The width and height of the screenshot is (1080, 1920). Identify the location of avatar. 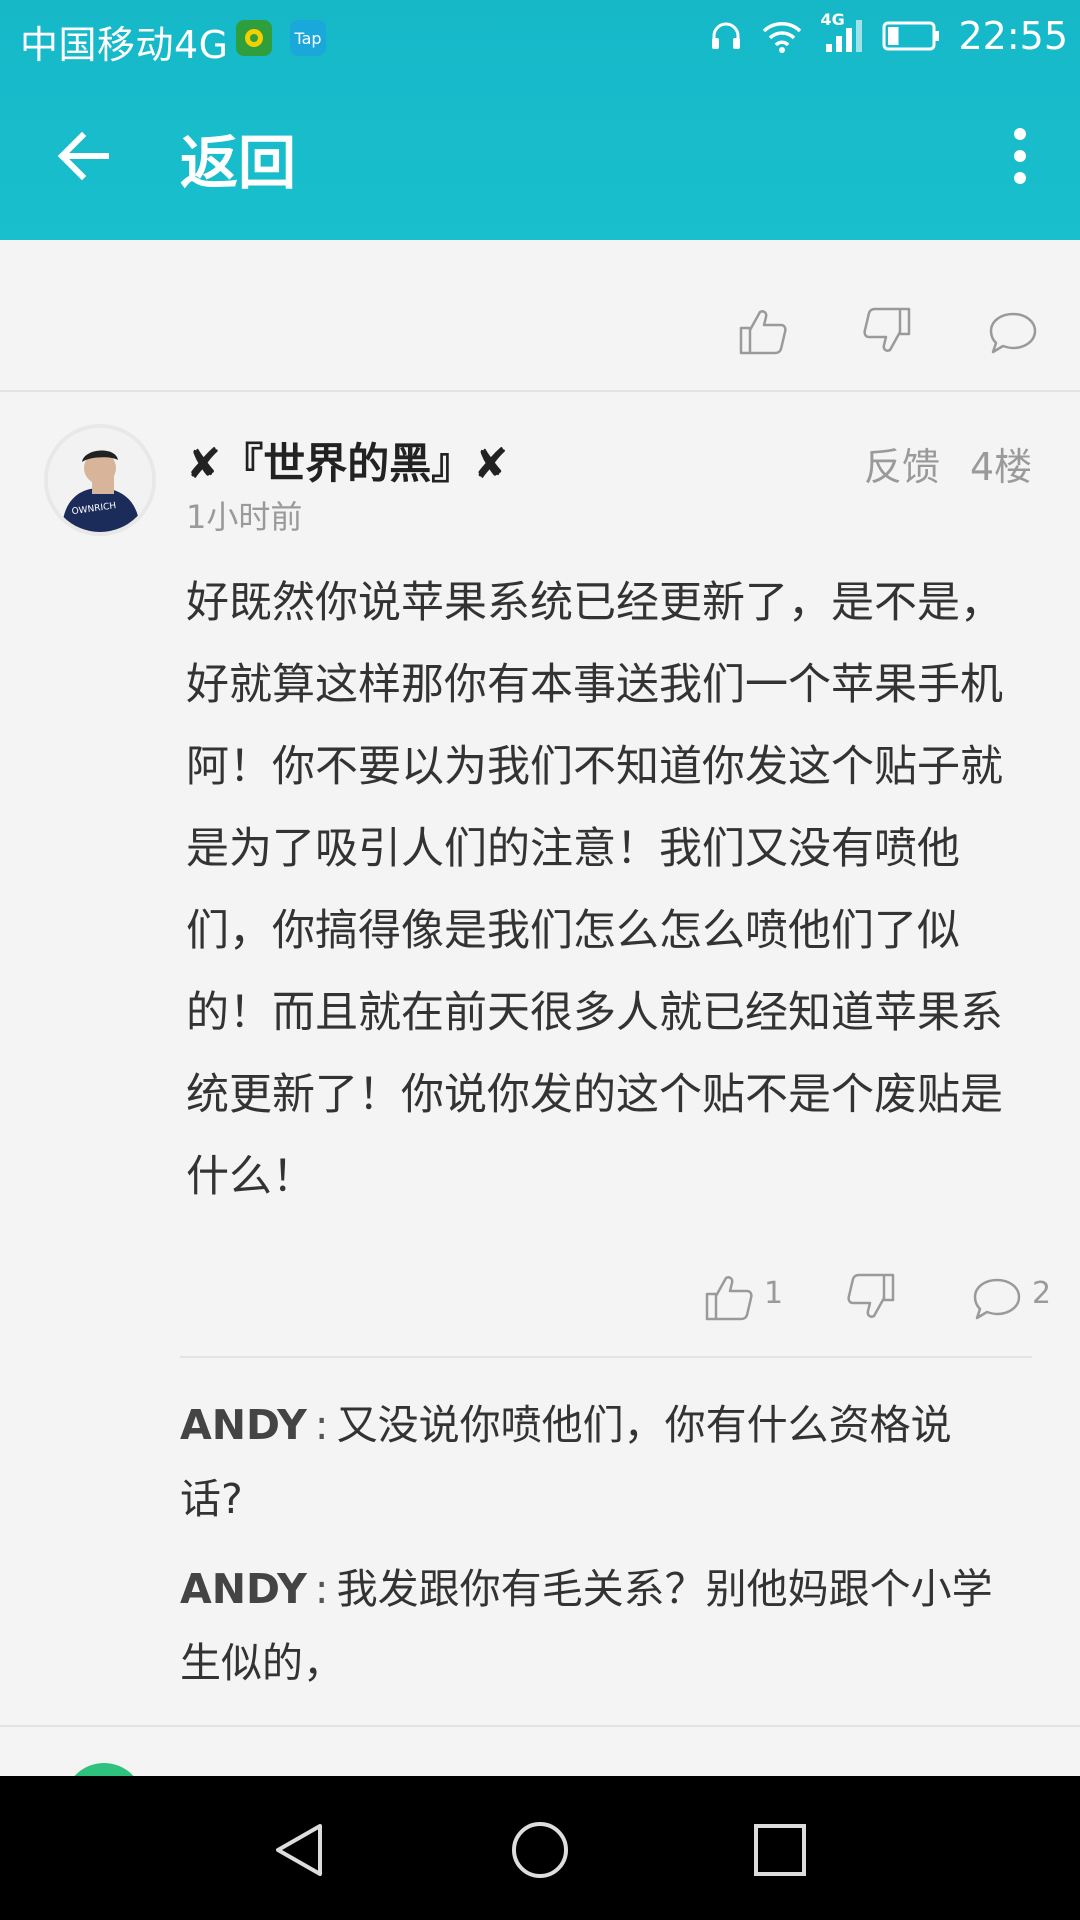
(104, 1769).